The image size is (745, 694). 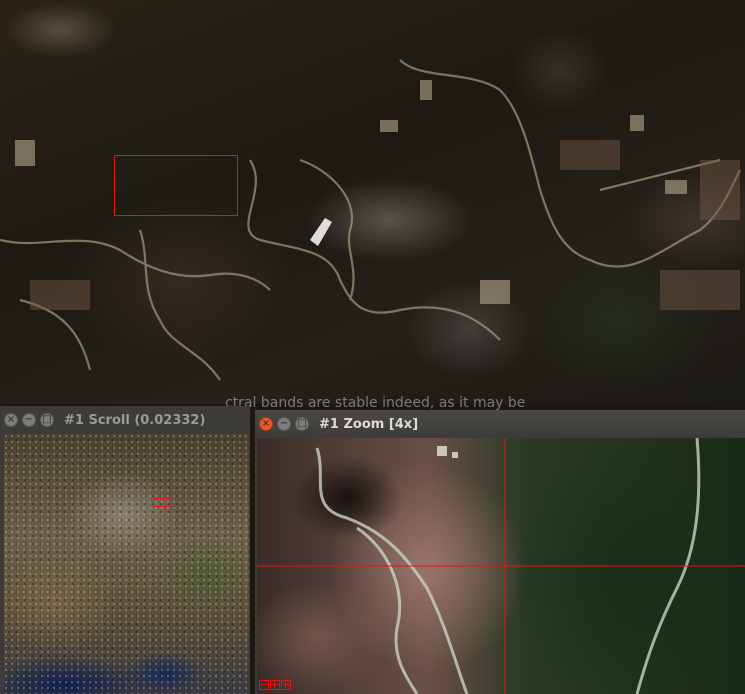 I want to click on scroll-window: × − □ #1 Scroll (0.02332), so click(x=125, y=550).